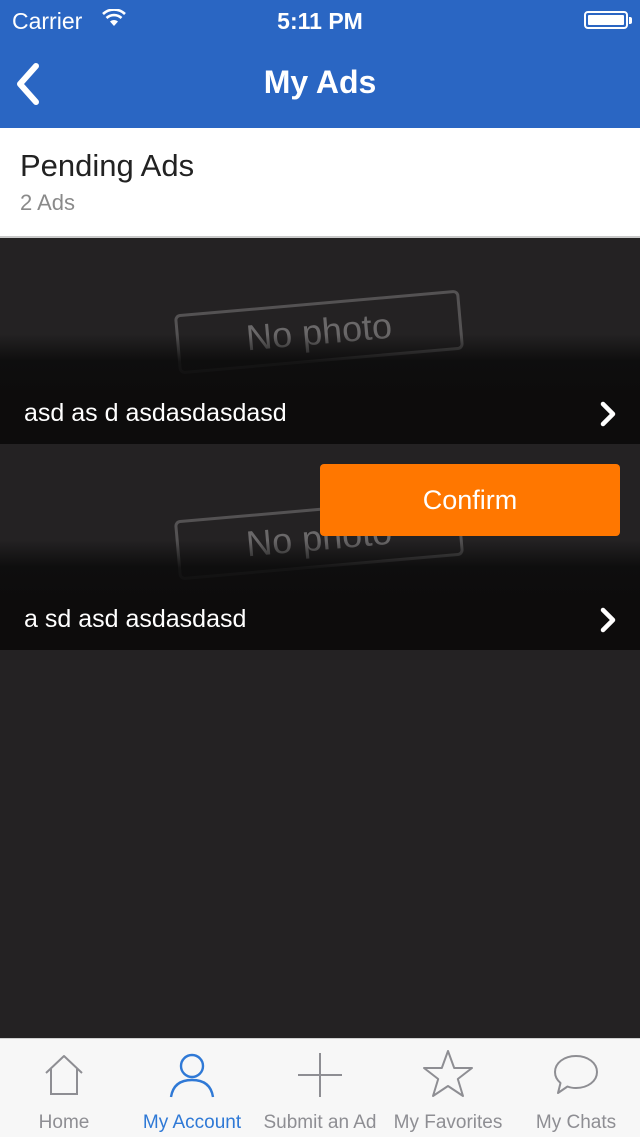 This screenshot has height=1137, width=640. I want to click on top-bar: Carrier 5:11 PM My Ads, so click(320, 64).